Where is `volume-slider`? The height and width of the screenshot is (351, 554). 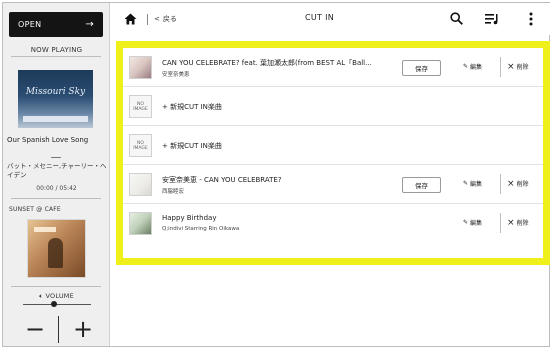 volume-slider is located at coordinates (57, 304).